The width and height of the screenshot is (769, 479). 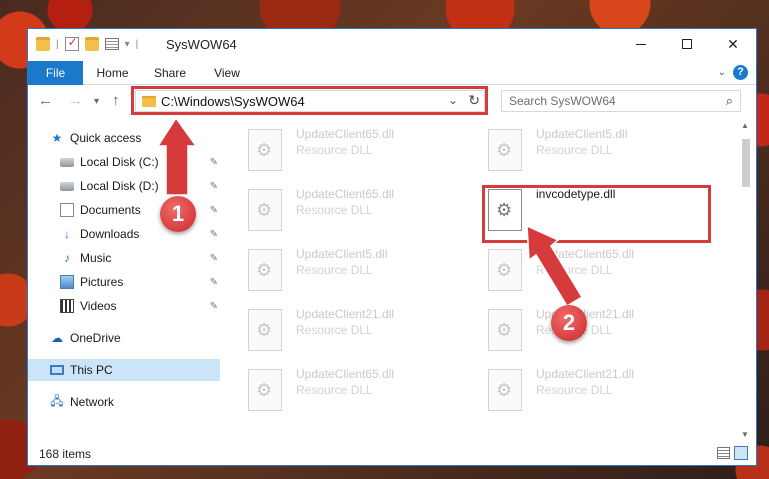 I want to click on status-bar: 168 items, so click(x=392, y=454).